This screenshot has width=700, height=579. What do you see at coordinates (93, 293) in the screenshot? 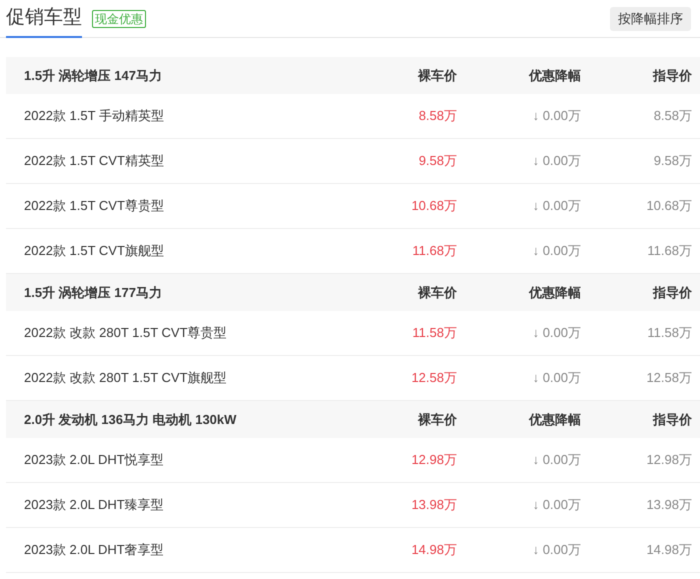
I see `engine-spec: 1.5升 涡轮增压 177马力` at bounding box center [93, 293].